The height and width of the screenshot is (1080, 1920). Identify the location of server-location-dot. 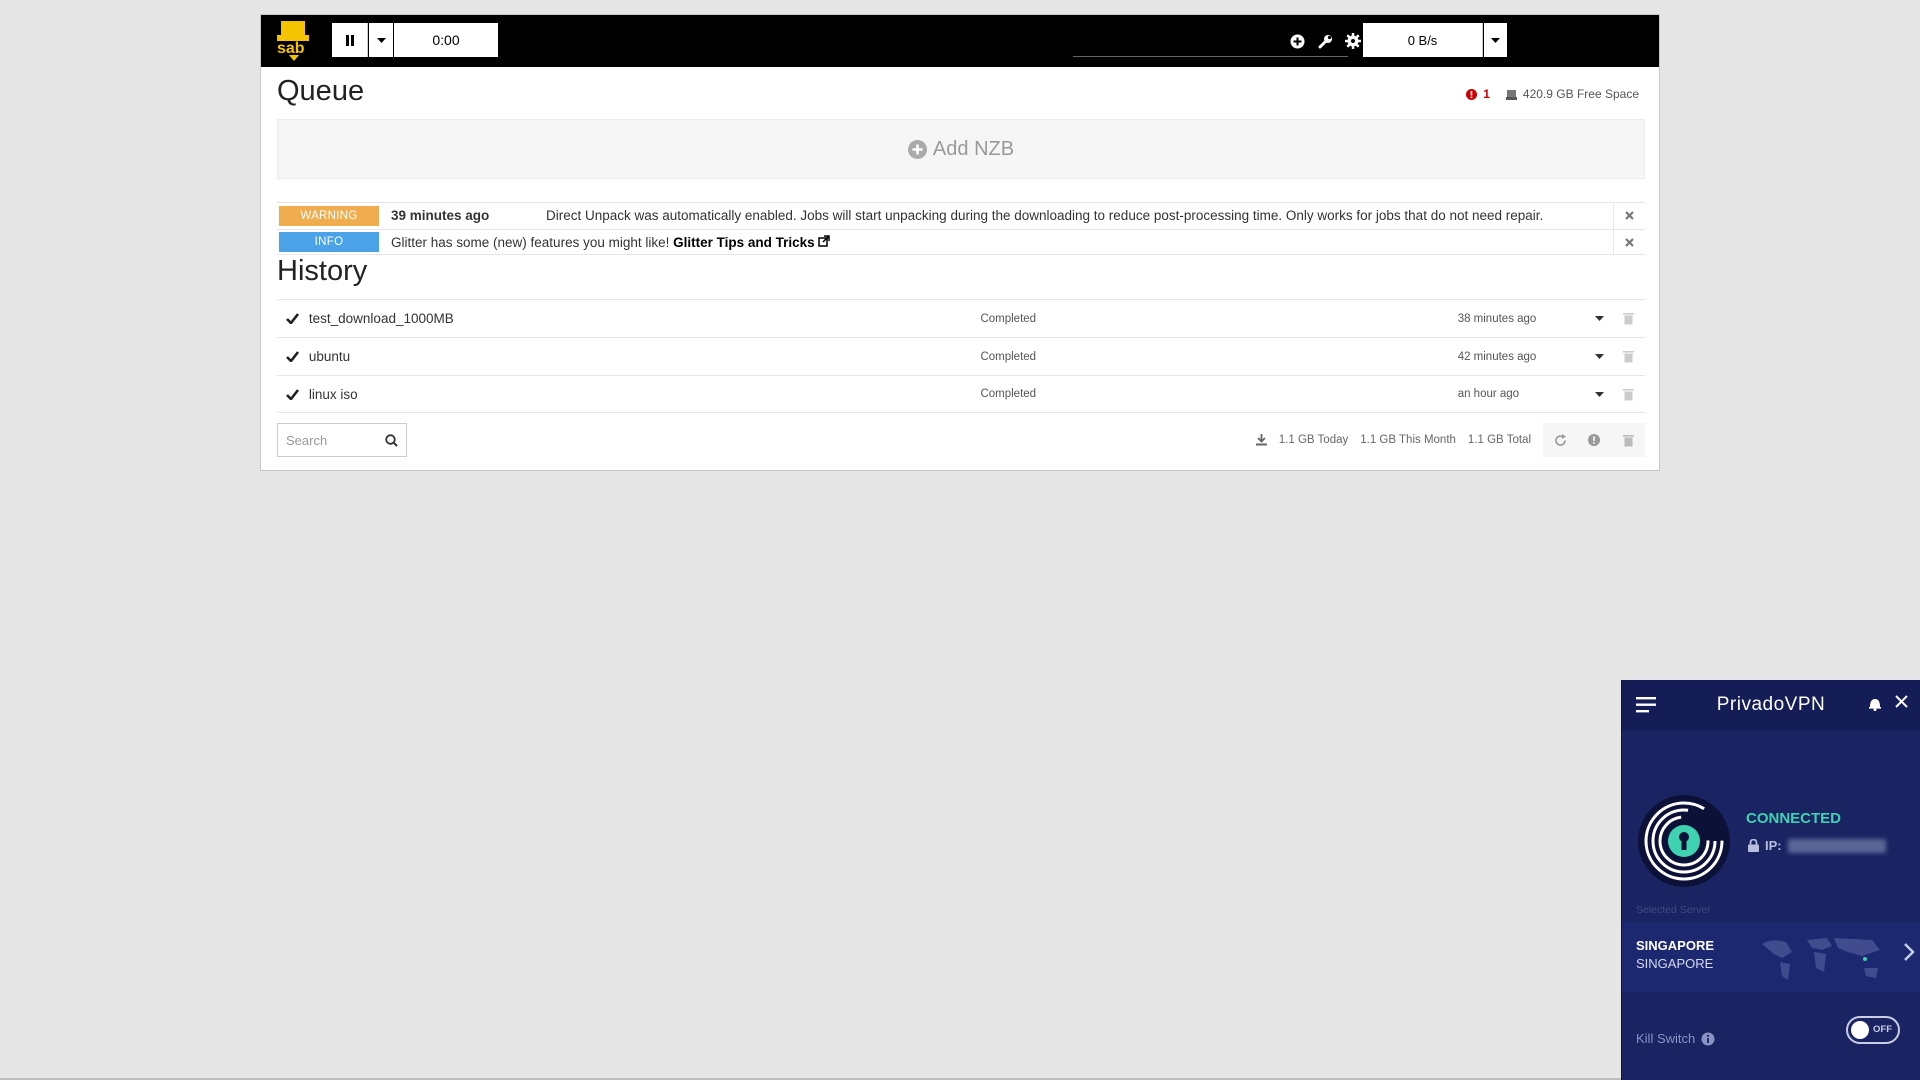
(1865, 959).